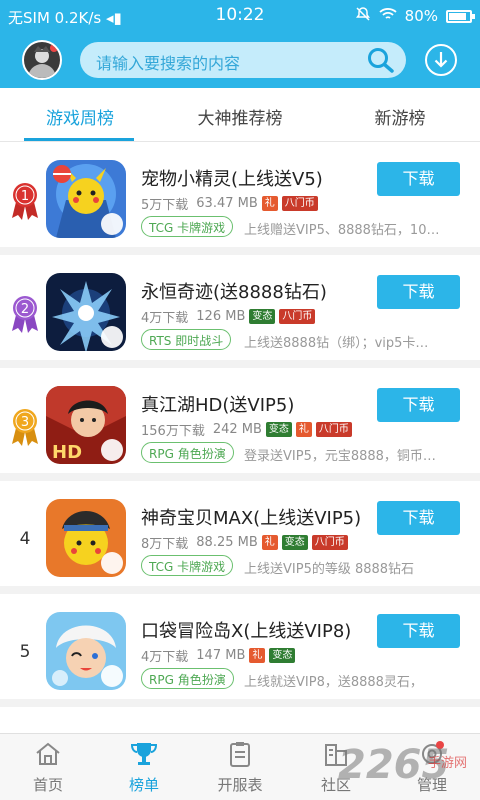 The height and width of the screenshot is (800, 480). I want to click on tab-recommended: 大神推荐榜, so click(240, 116).